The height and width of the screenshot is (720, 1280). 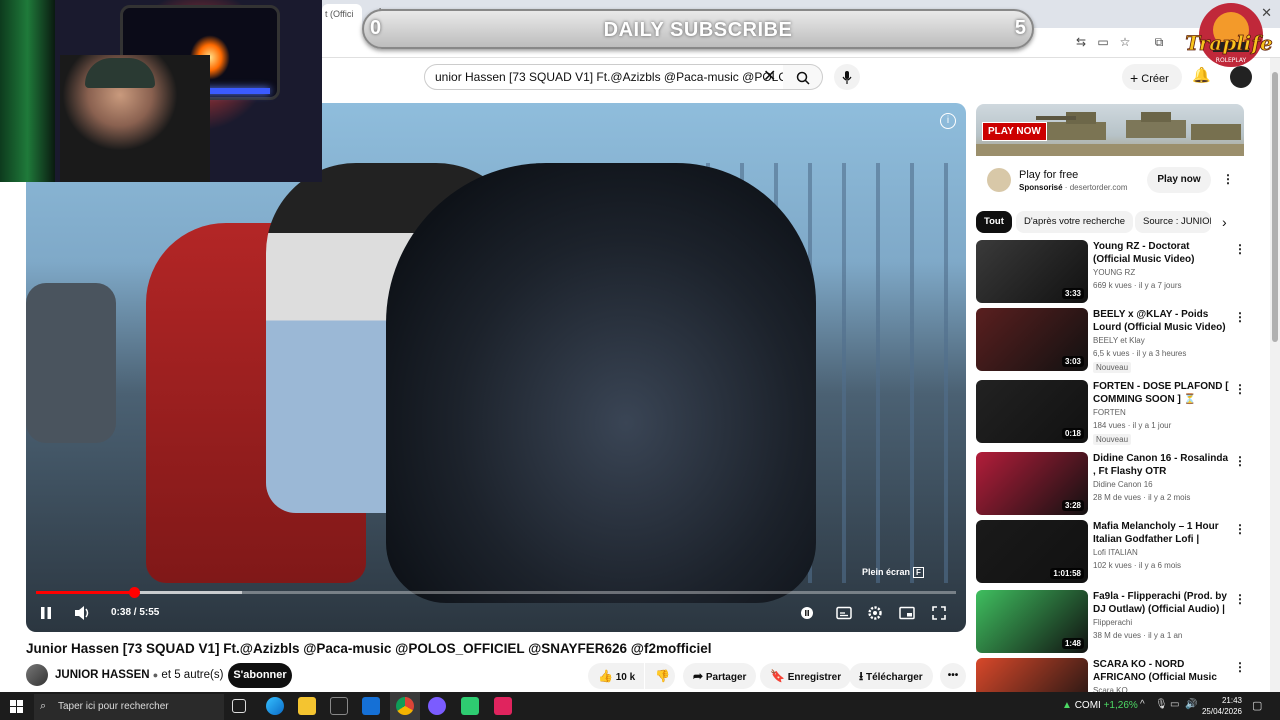 What do you see at coordinates (891, 676) in the screenshot?
I see `download-button: ⭳ Télécharger` at bounding box center [891, 676].